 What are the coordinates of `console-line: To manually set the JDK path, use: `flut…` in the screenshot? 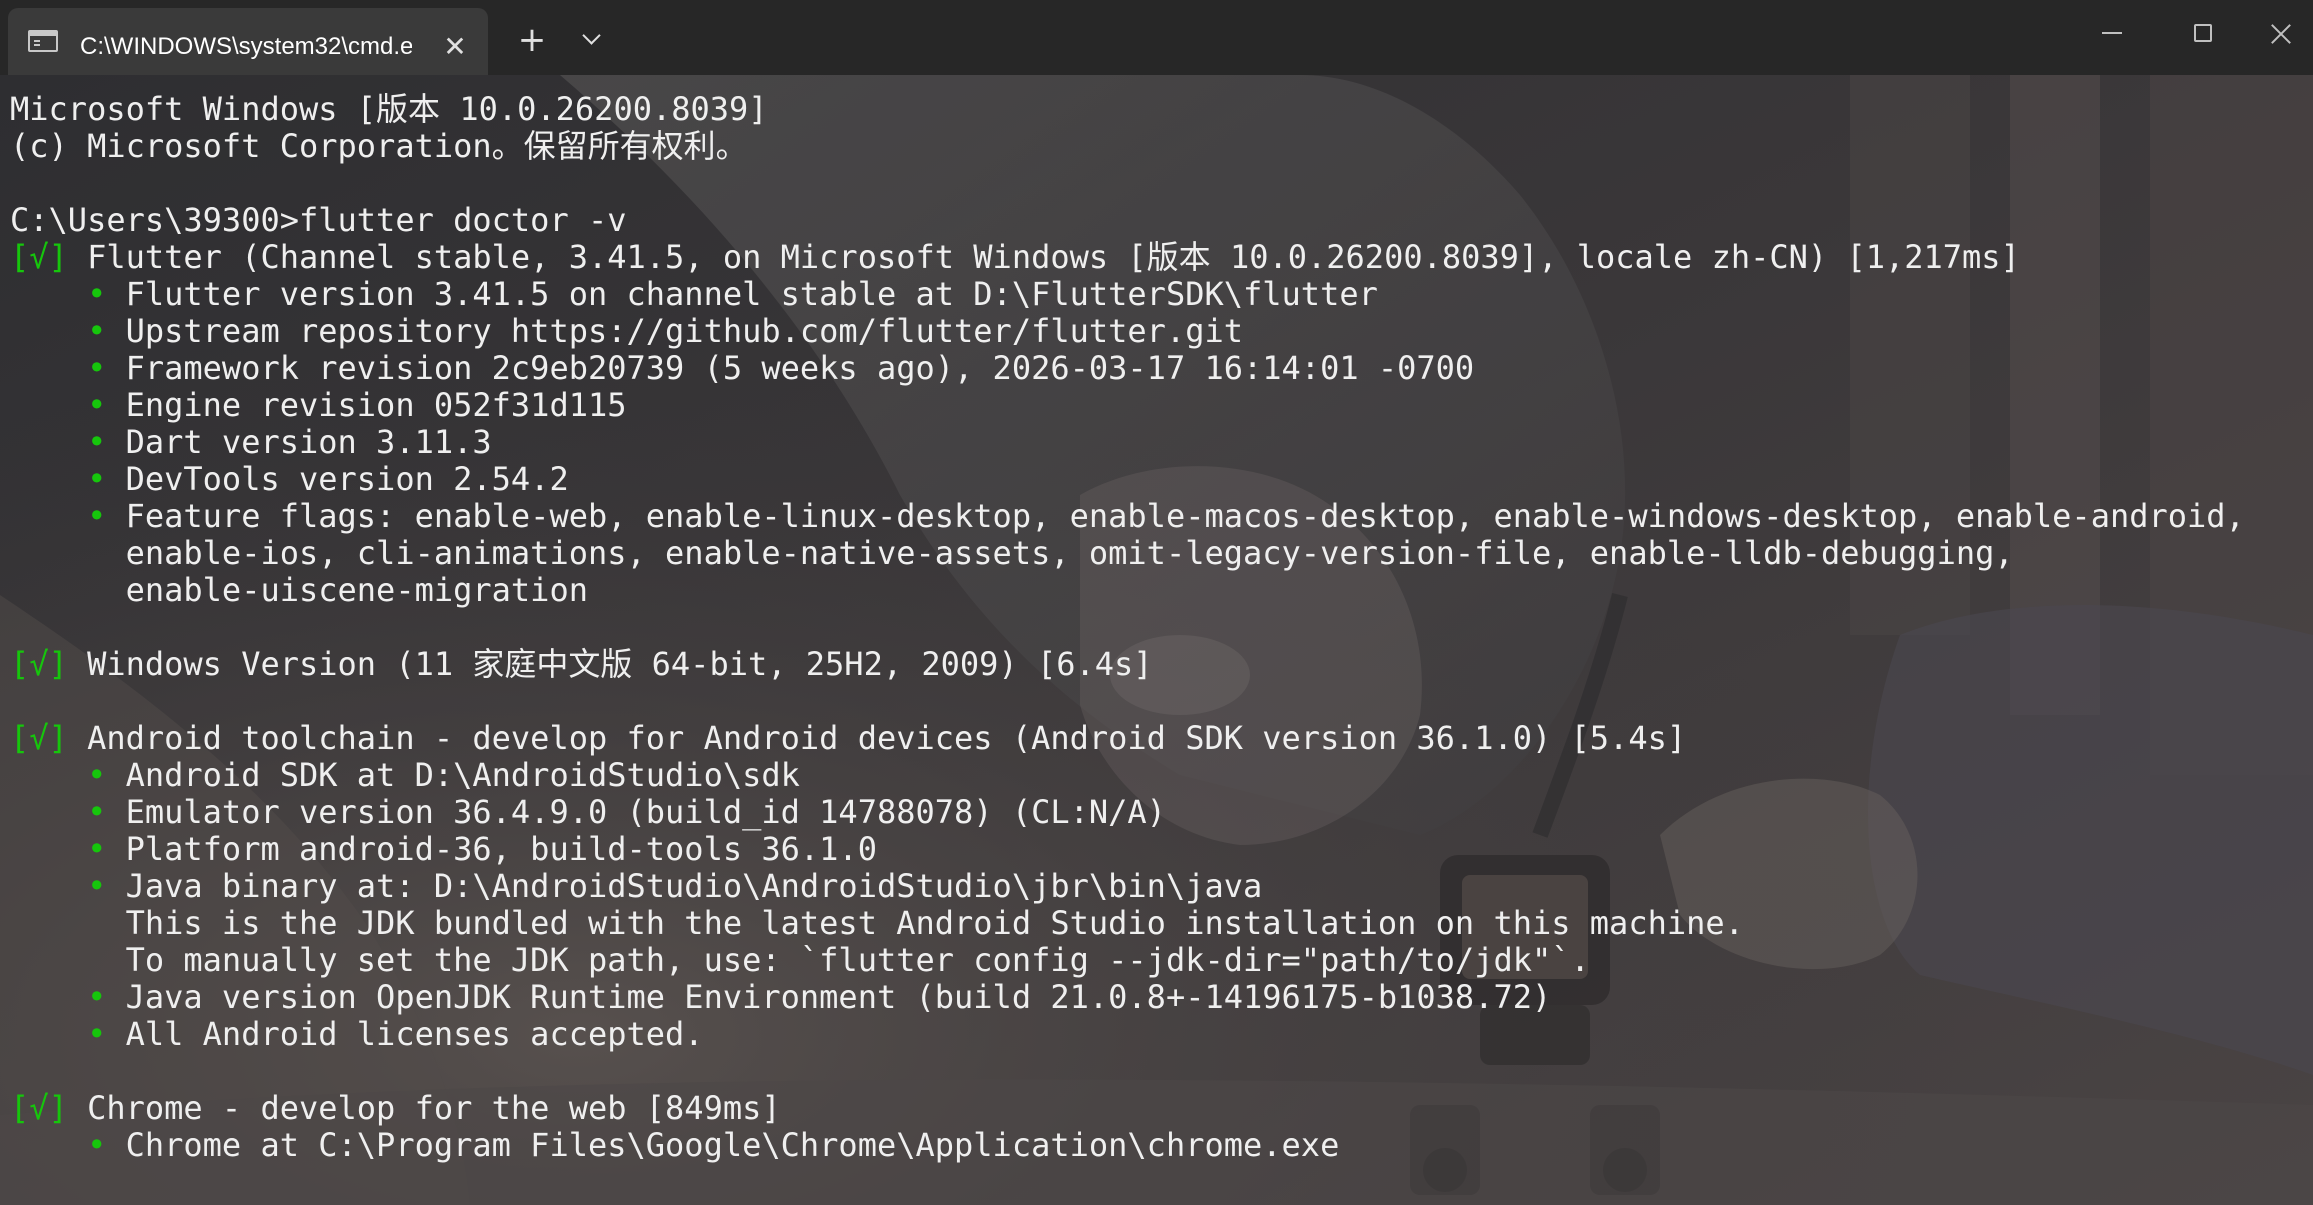 It's located at (1155, 960).